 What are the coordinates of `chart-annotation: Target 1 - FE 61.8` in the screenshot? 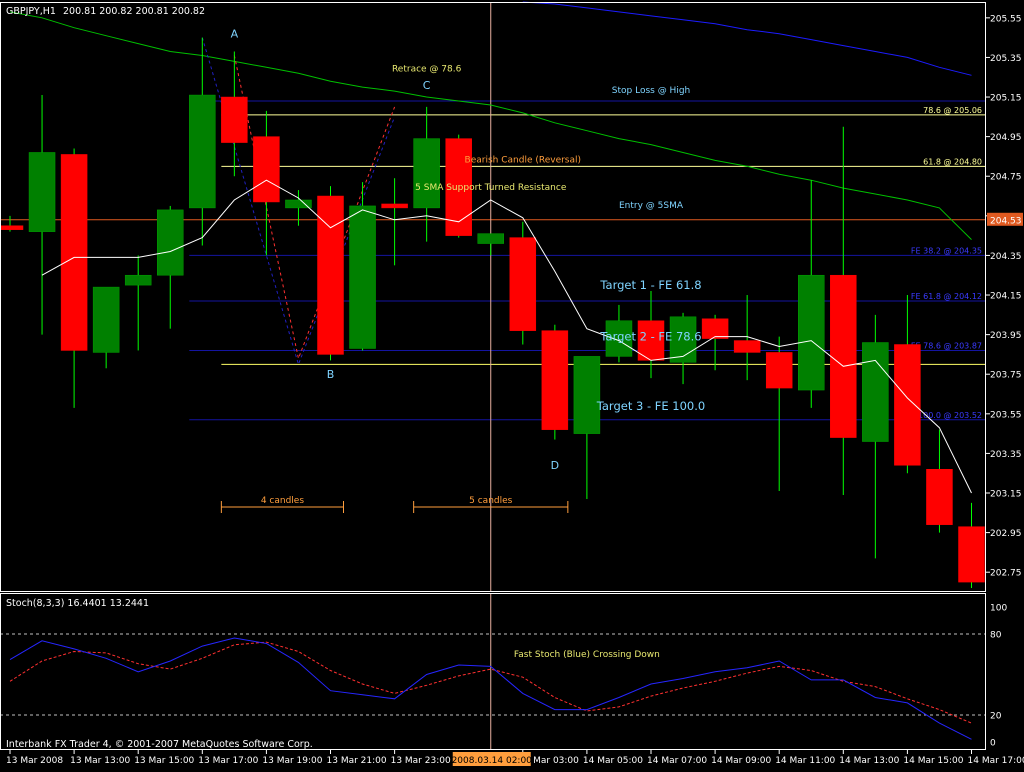 It's located at (650, 285).